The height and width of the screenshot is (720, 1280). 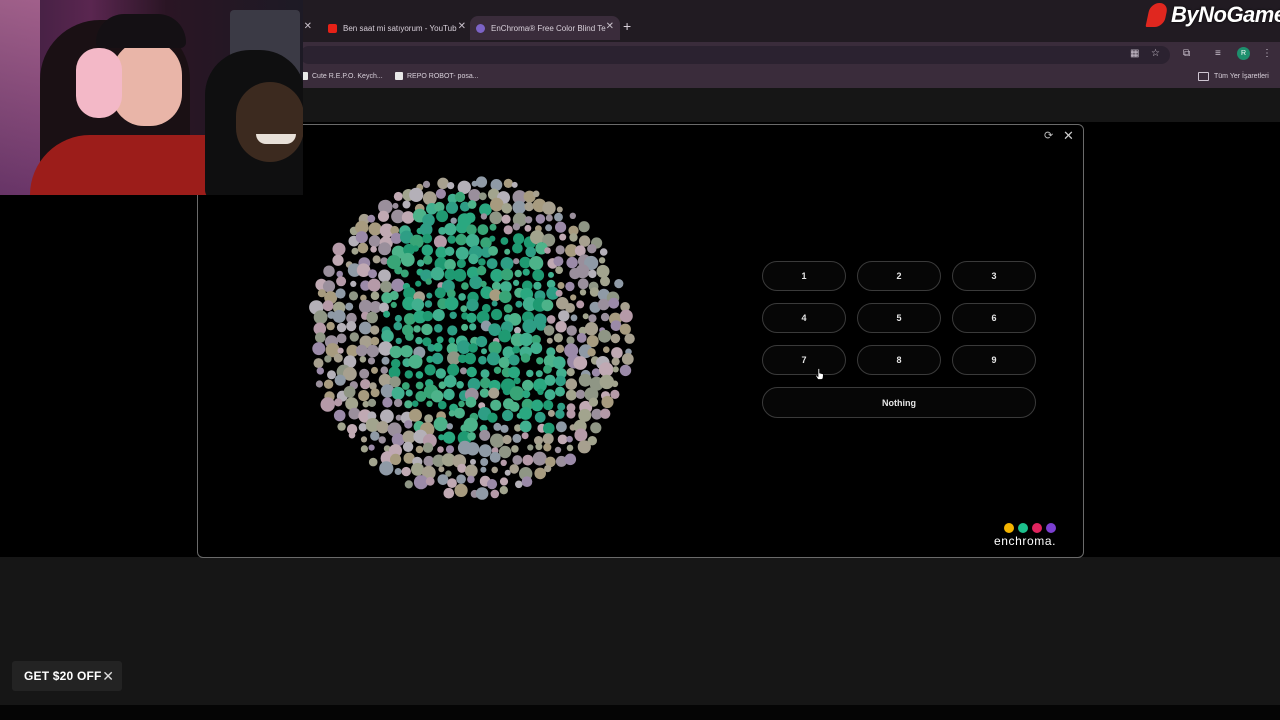 What do you see at coordinates (899, 318) in the screenshot?
I see `answer-button-5: 5` at bounding box center [899, 318].